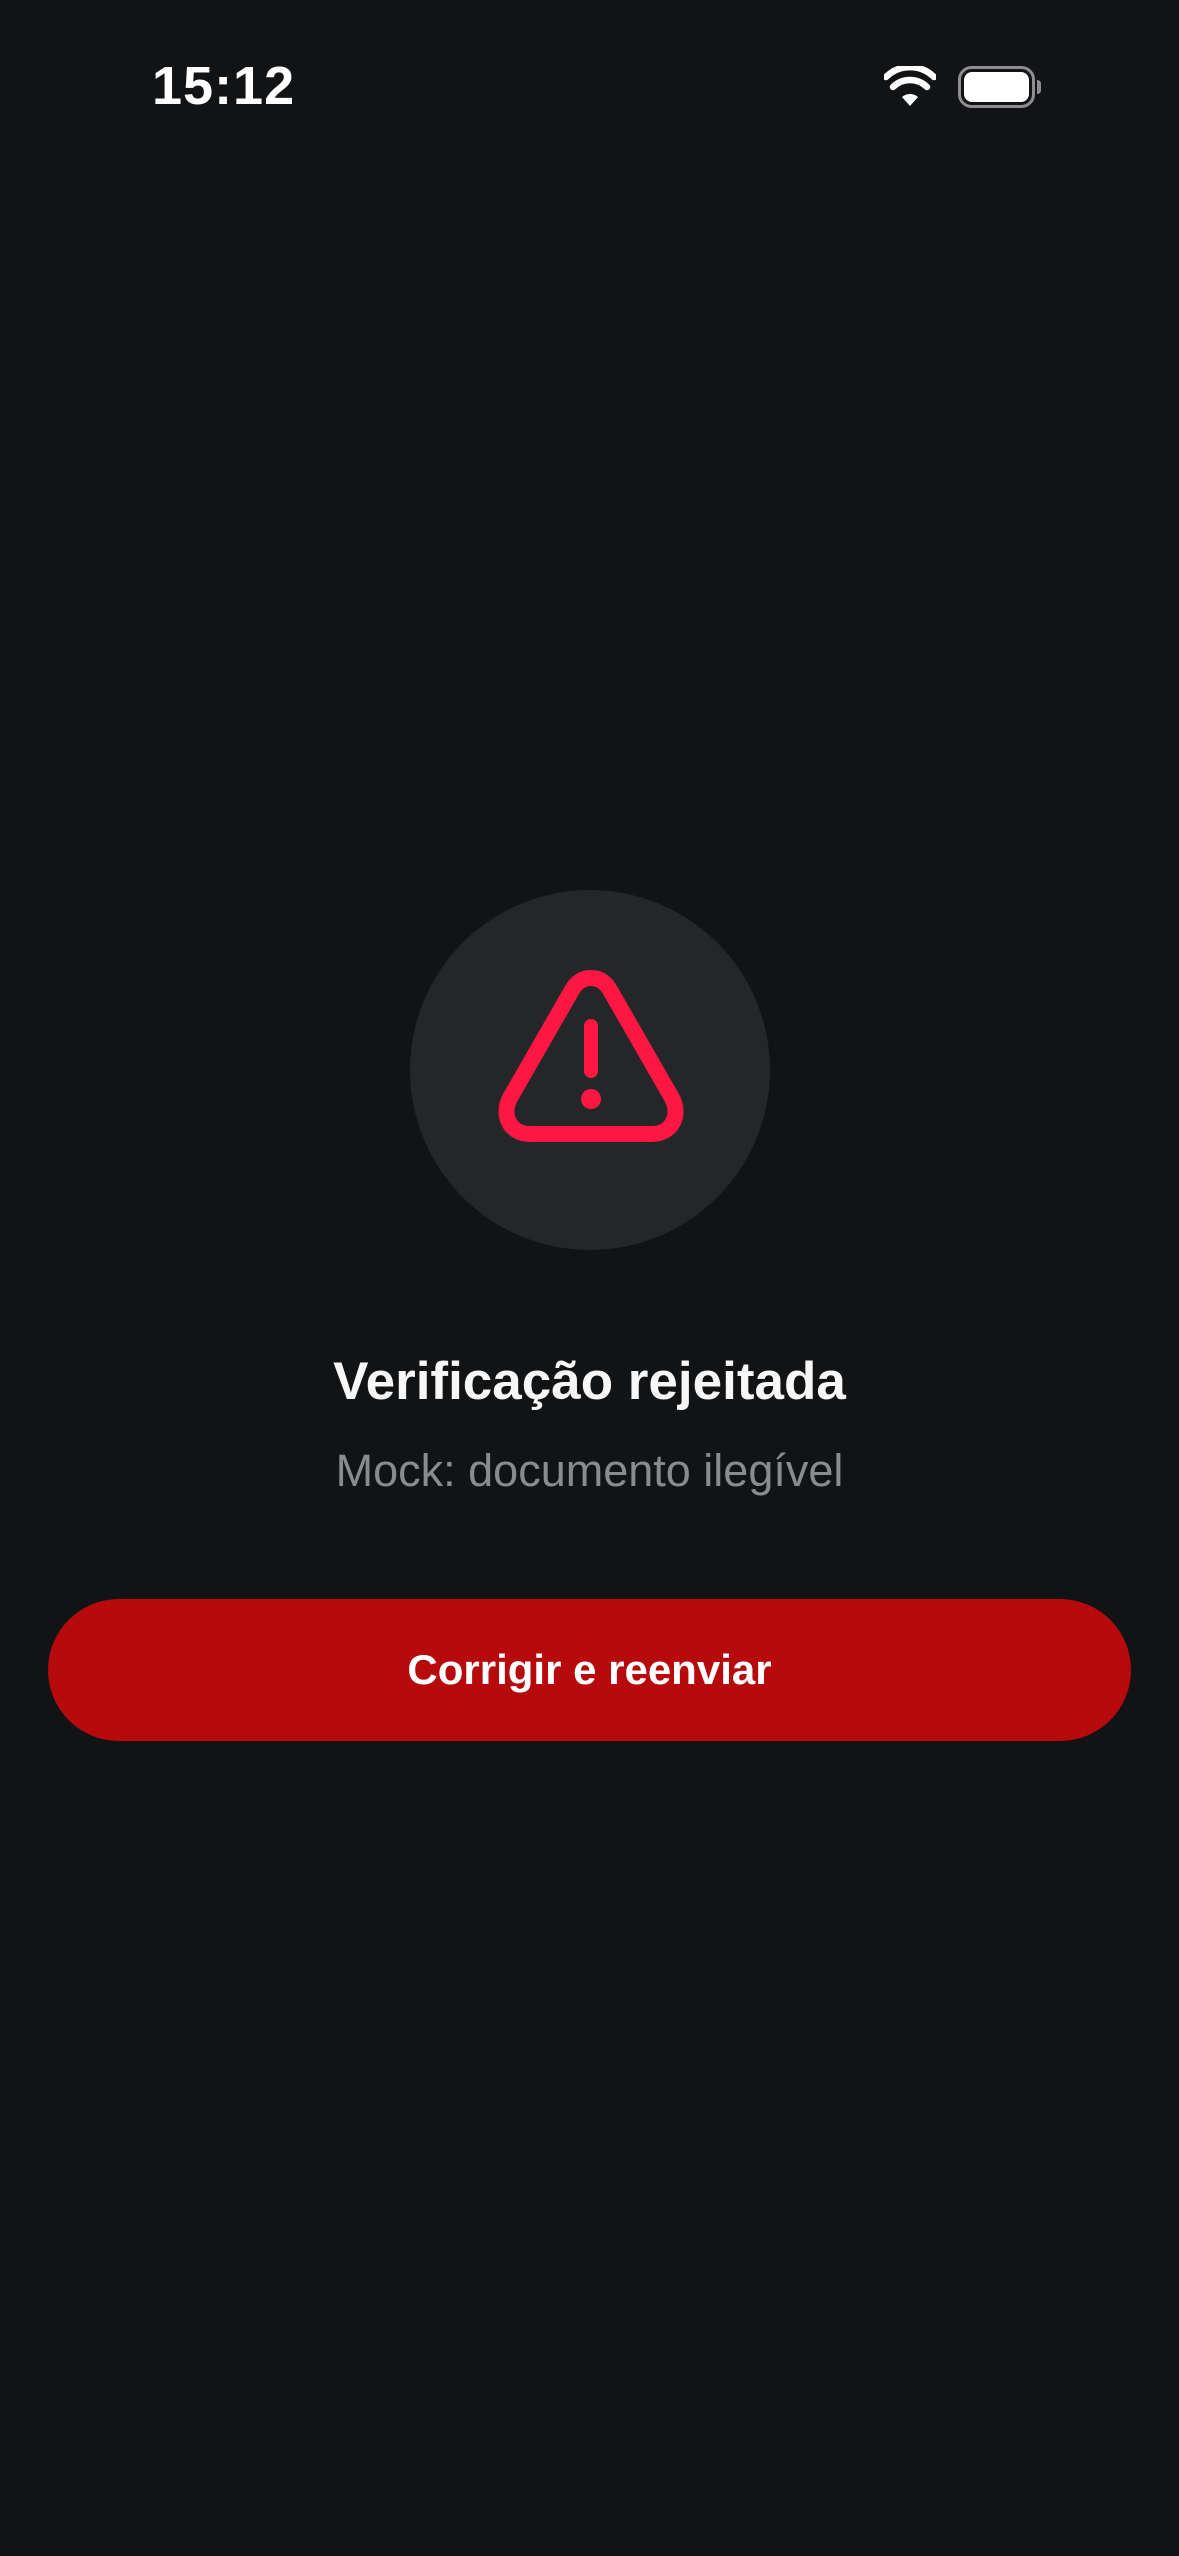 Image resolution: width=1179 pixels, height=2556 pixels. What do you see at coordinates (224, 86) in the screenshot?
I see `status-time: 15:12` at bounding box center [224, 86].